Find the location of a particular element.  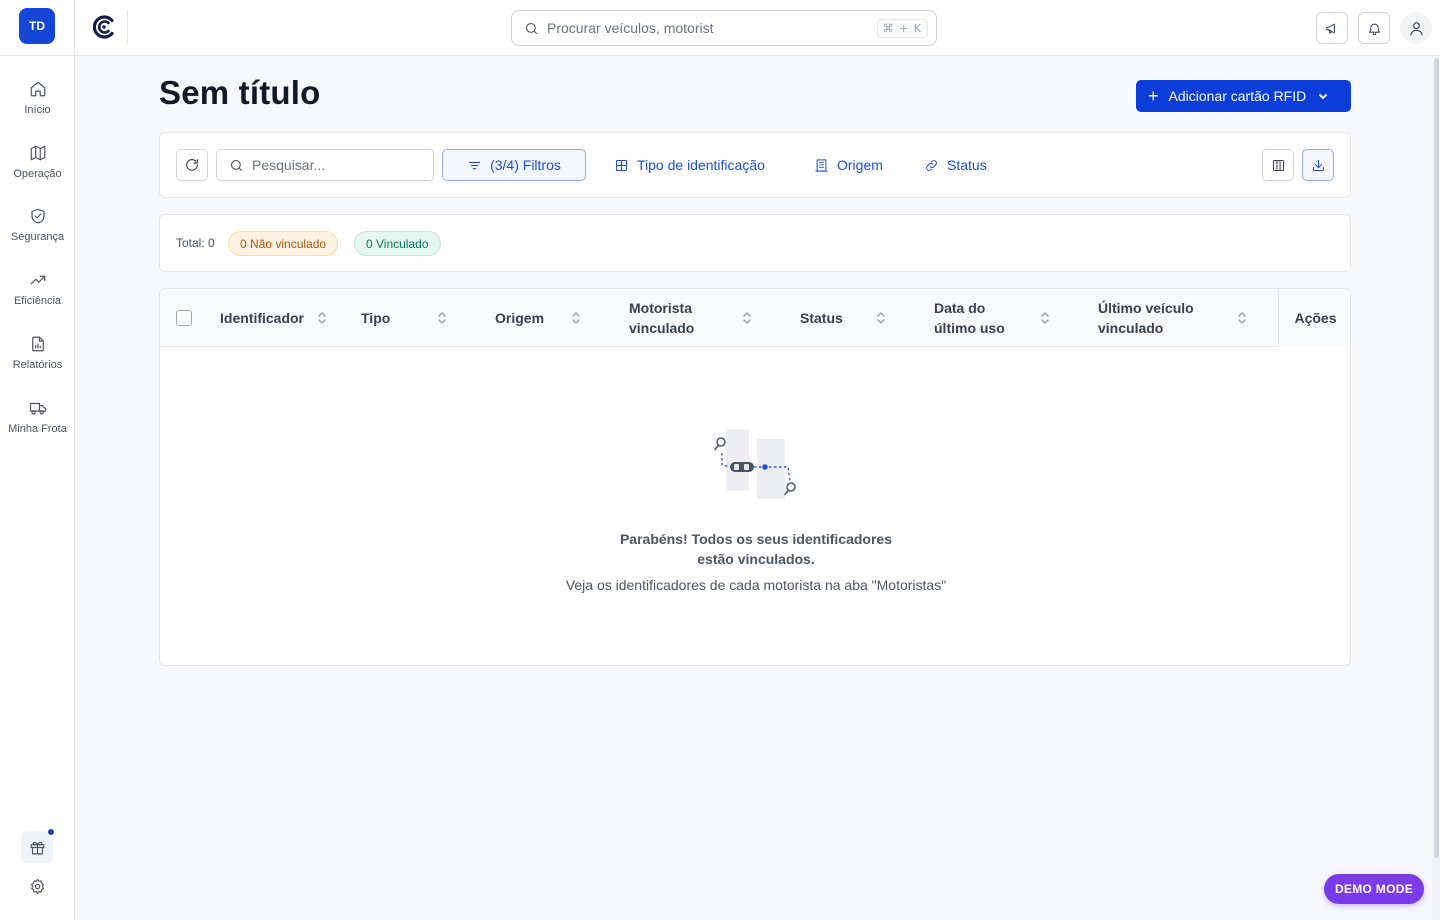

grid-icon is located at coordinates (621, 165).